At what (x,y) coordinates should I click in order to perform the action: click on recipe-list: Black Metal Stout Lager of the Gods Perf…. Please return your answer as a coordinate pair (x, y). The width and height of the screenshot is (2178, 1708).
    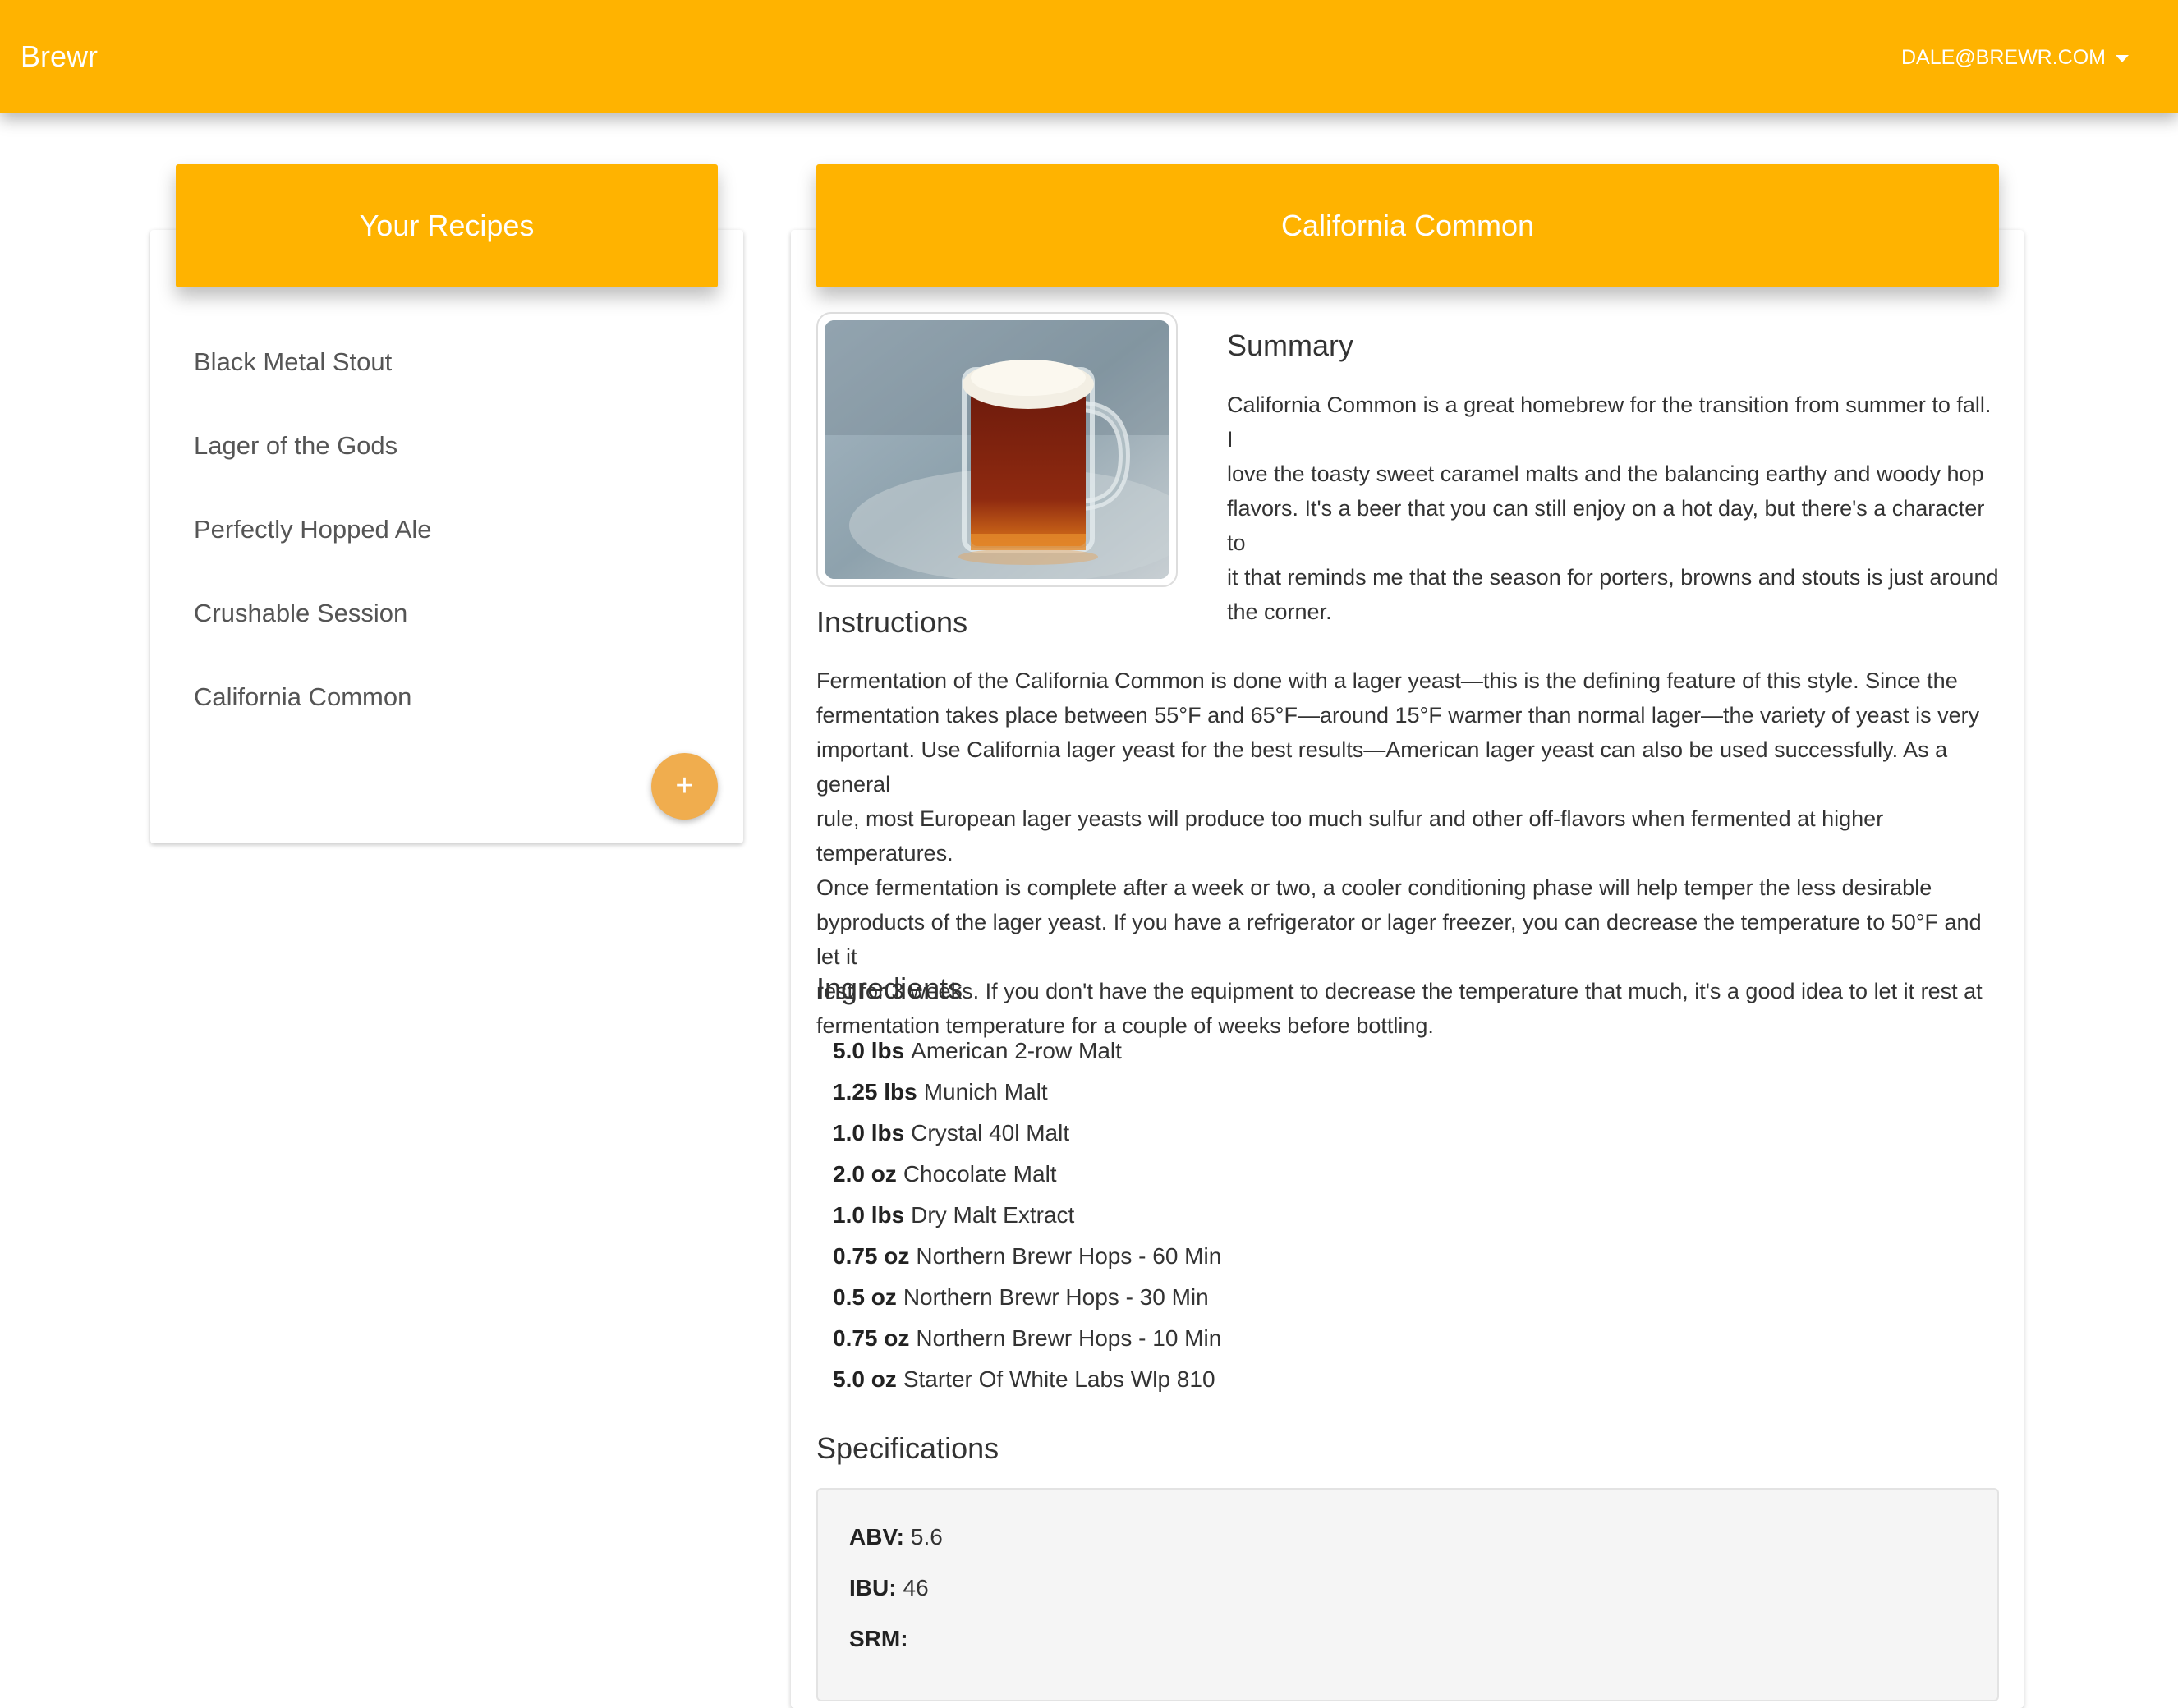
    Looking at the image, I should click on (313, 542).